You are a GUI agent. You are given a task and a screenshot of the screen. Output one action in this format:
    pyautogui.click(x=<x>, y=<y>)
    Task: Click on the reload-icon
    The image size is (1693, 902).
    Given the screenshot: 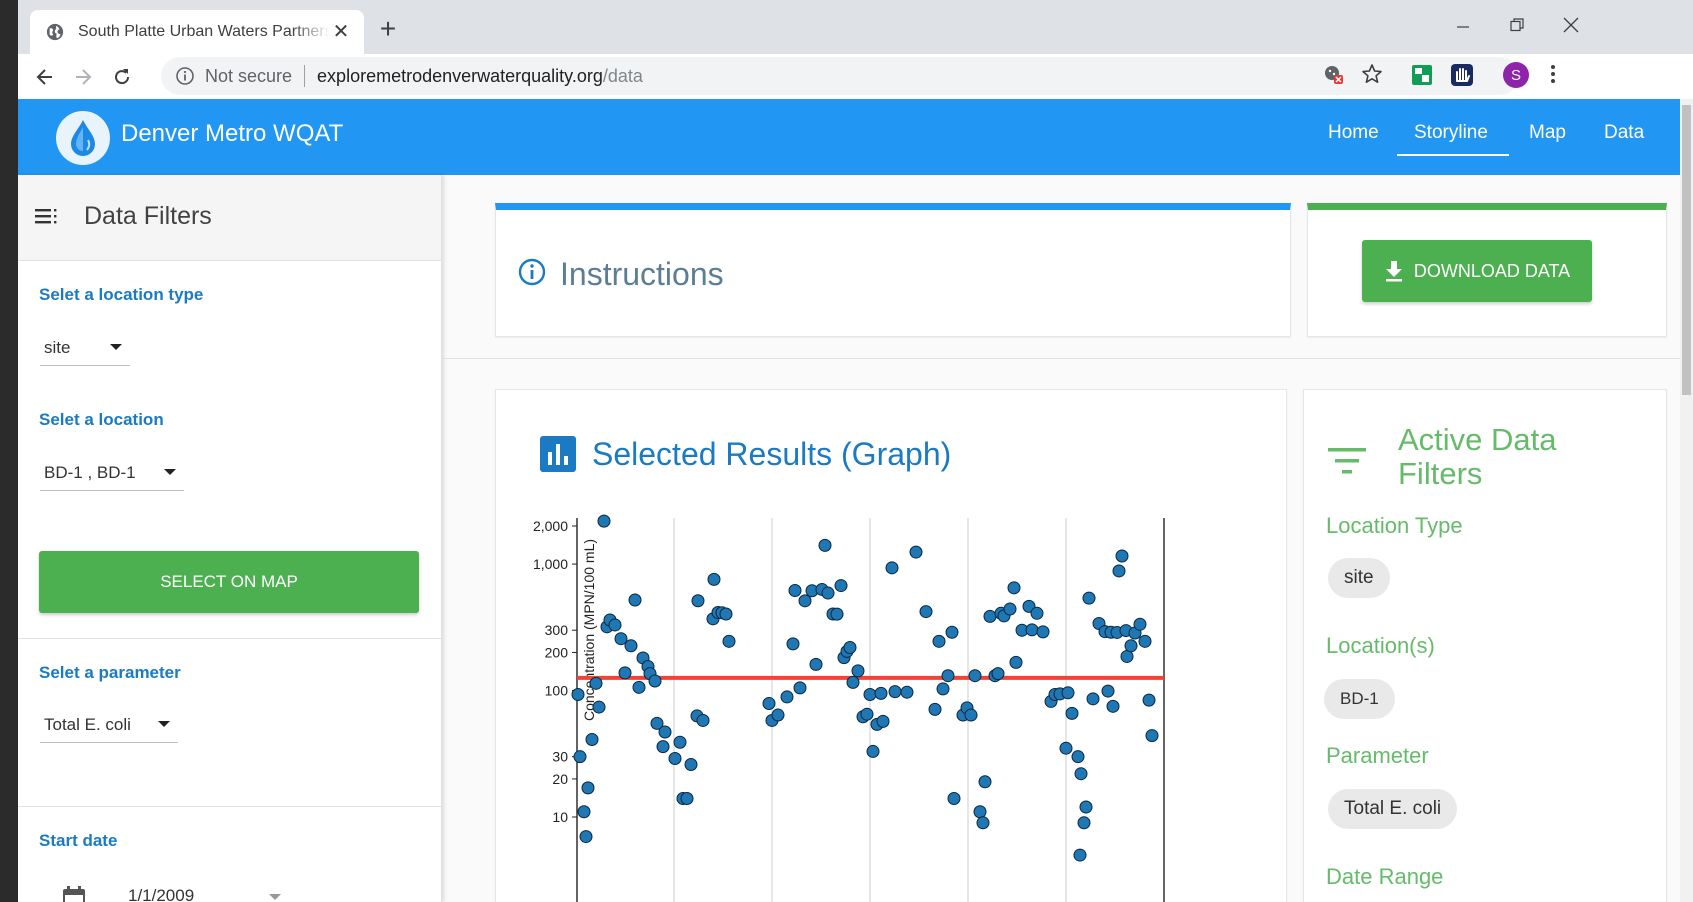 What is the action you would take?
    pyautogui.click(x=122, y=77)
    